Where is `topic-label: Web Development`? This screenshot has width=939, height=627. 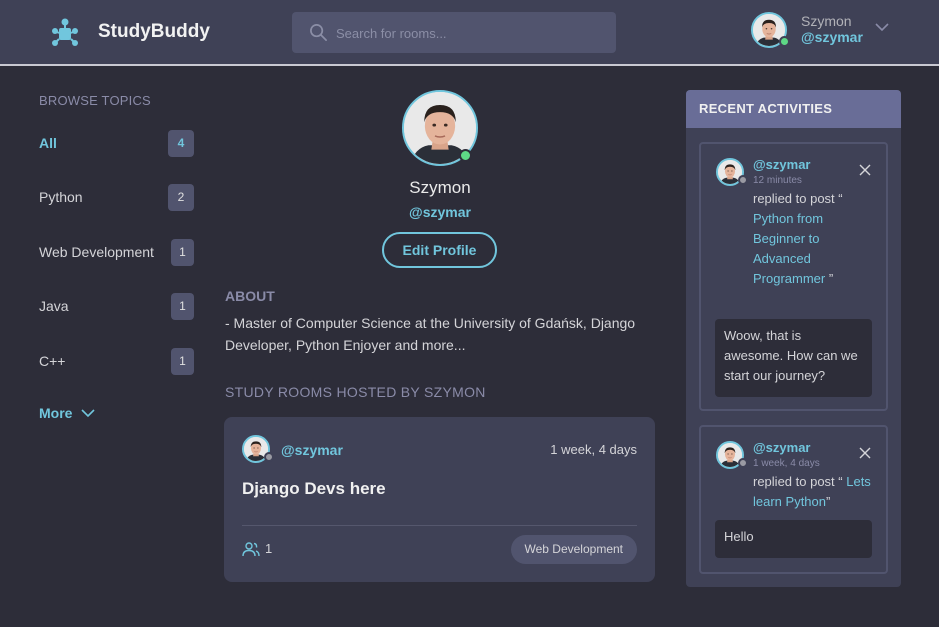 topic-label: Web Development is located at coordinates (96, 252).